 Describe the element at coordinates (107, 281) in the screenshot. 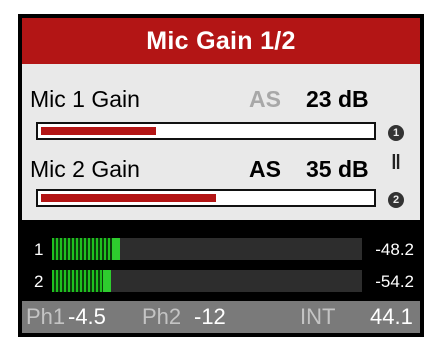

I see `meter-2-peak` at that location.